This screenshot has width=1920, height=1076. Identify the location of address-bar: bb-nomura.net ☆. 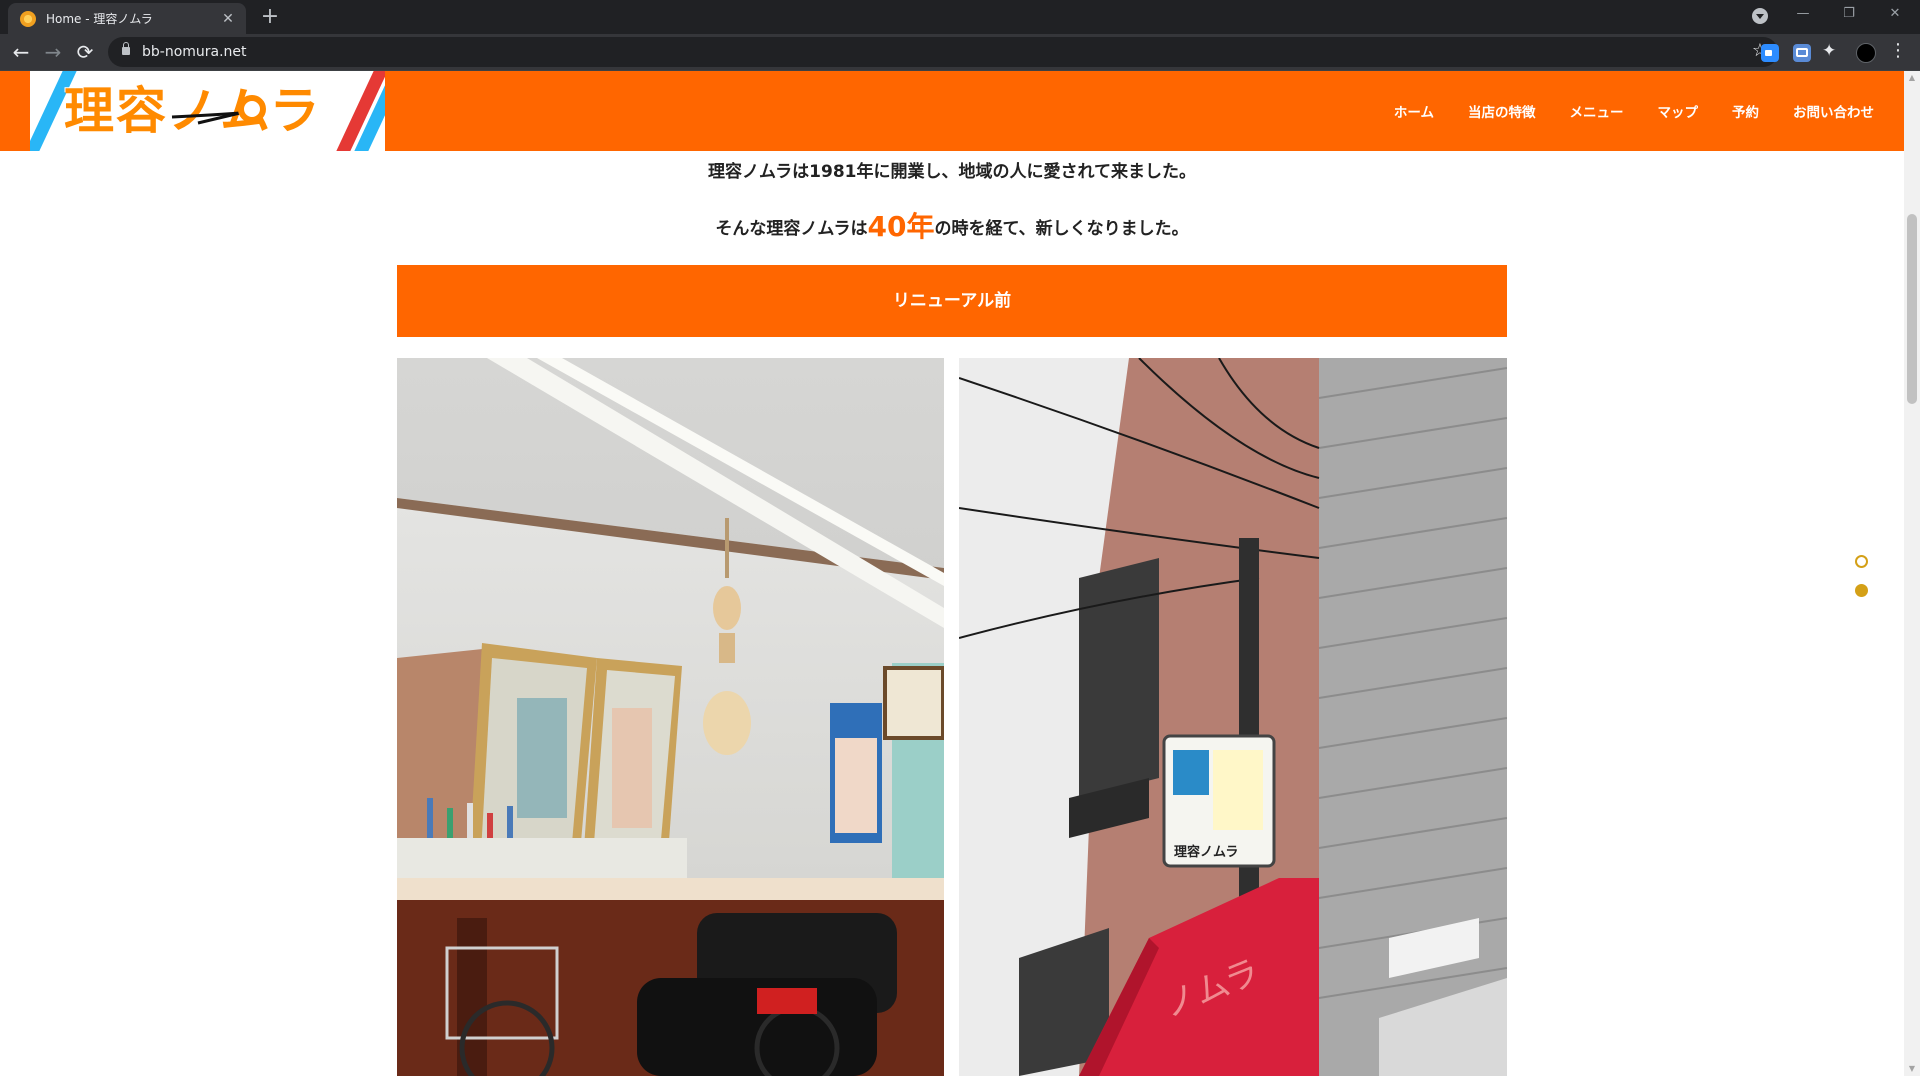
(943, 52).